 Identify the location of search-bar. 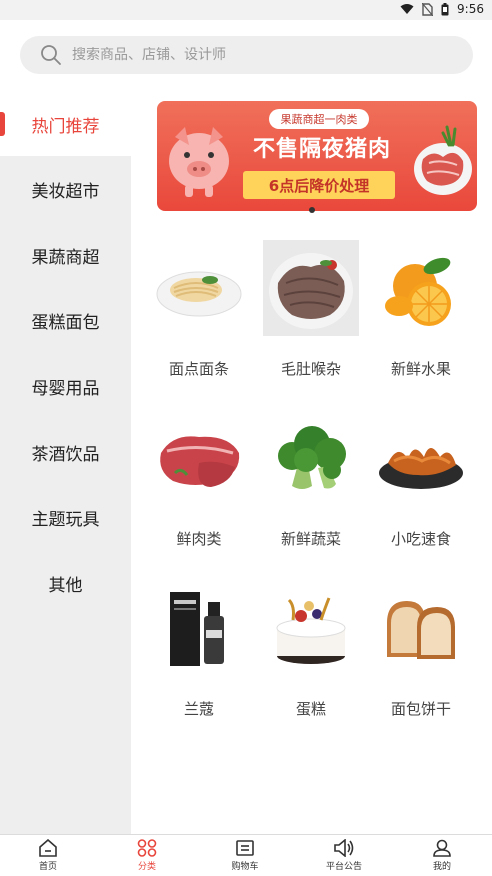
(246, 55).